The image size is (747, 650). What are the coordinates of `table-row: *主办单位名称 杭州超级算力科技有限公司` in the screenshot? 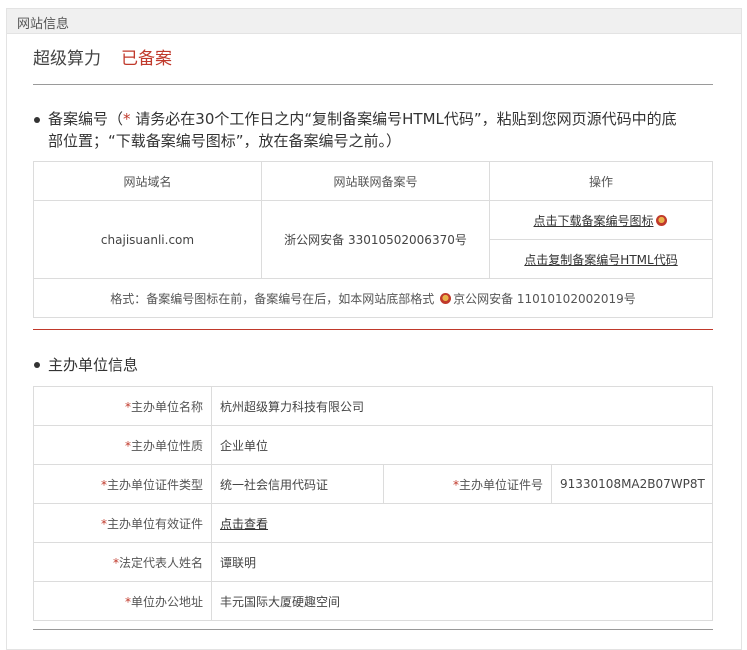 It's located at (373, 406).